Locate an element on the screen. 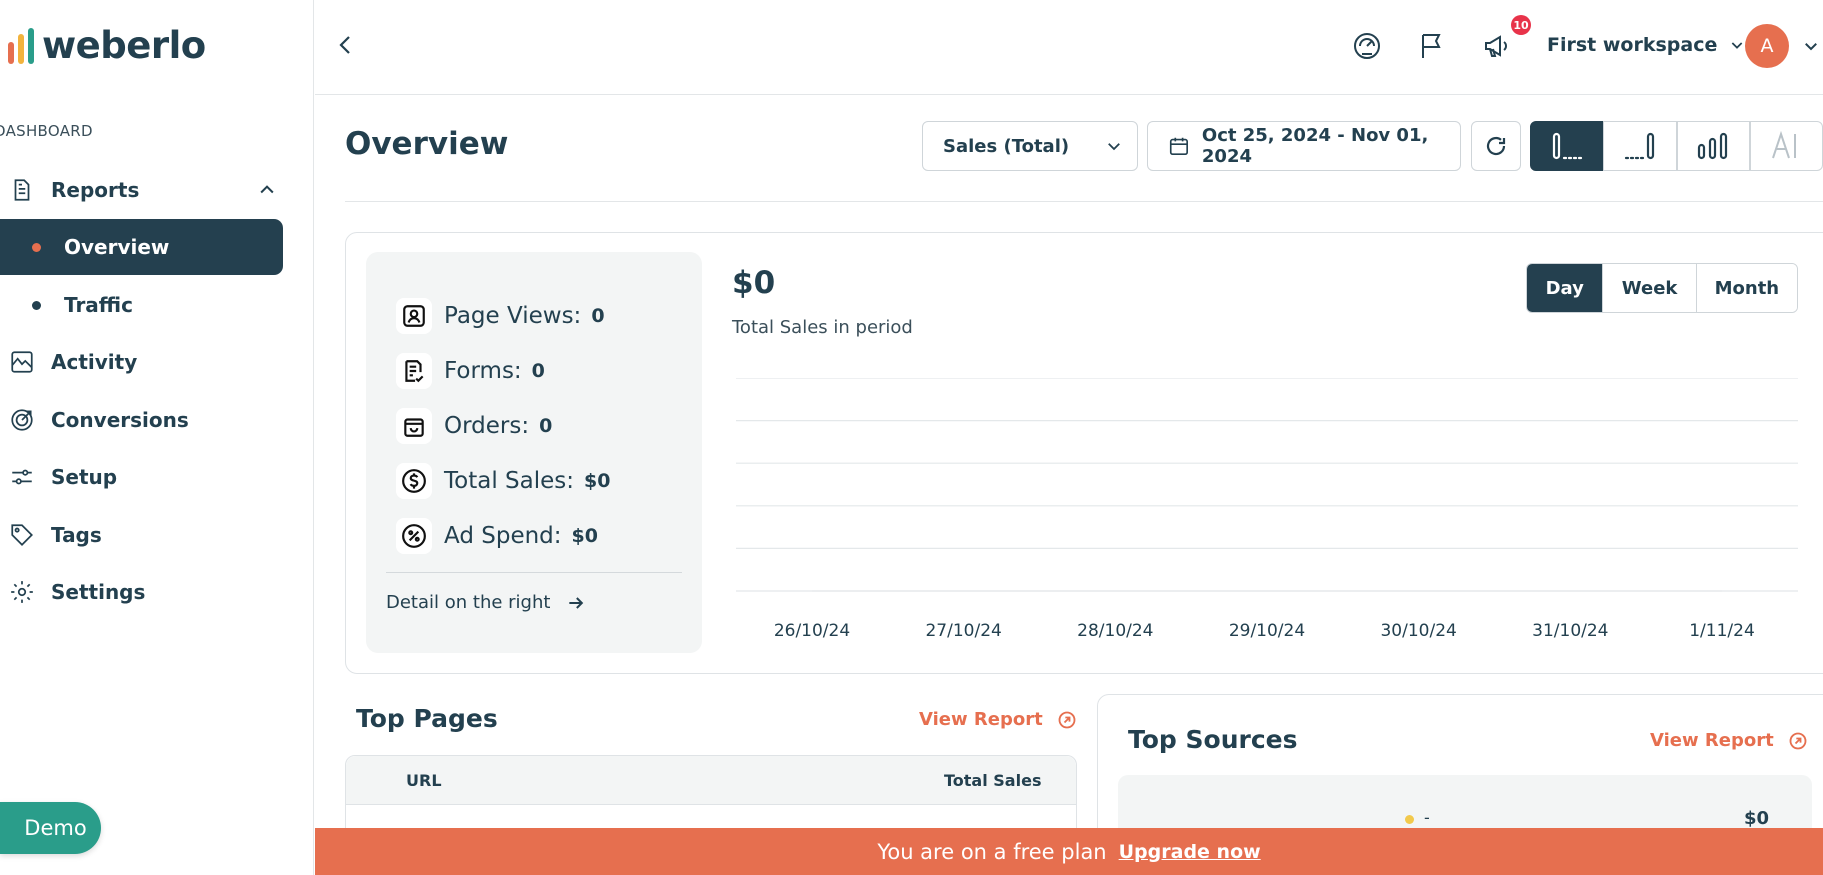 The height and width of the screenshot is (875, 1823). date-range-picker: Oct 25, 2024 - Nov 01, 2024 is located at coordinates (1304, 146).